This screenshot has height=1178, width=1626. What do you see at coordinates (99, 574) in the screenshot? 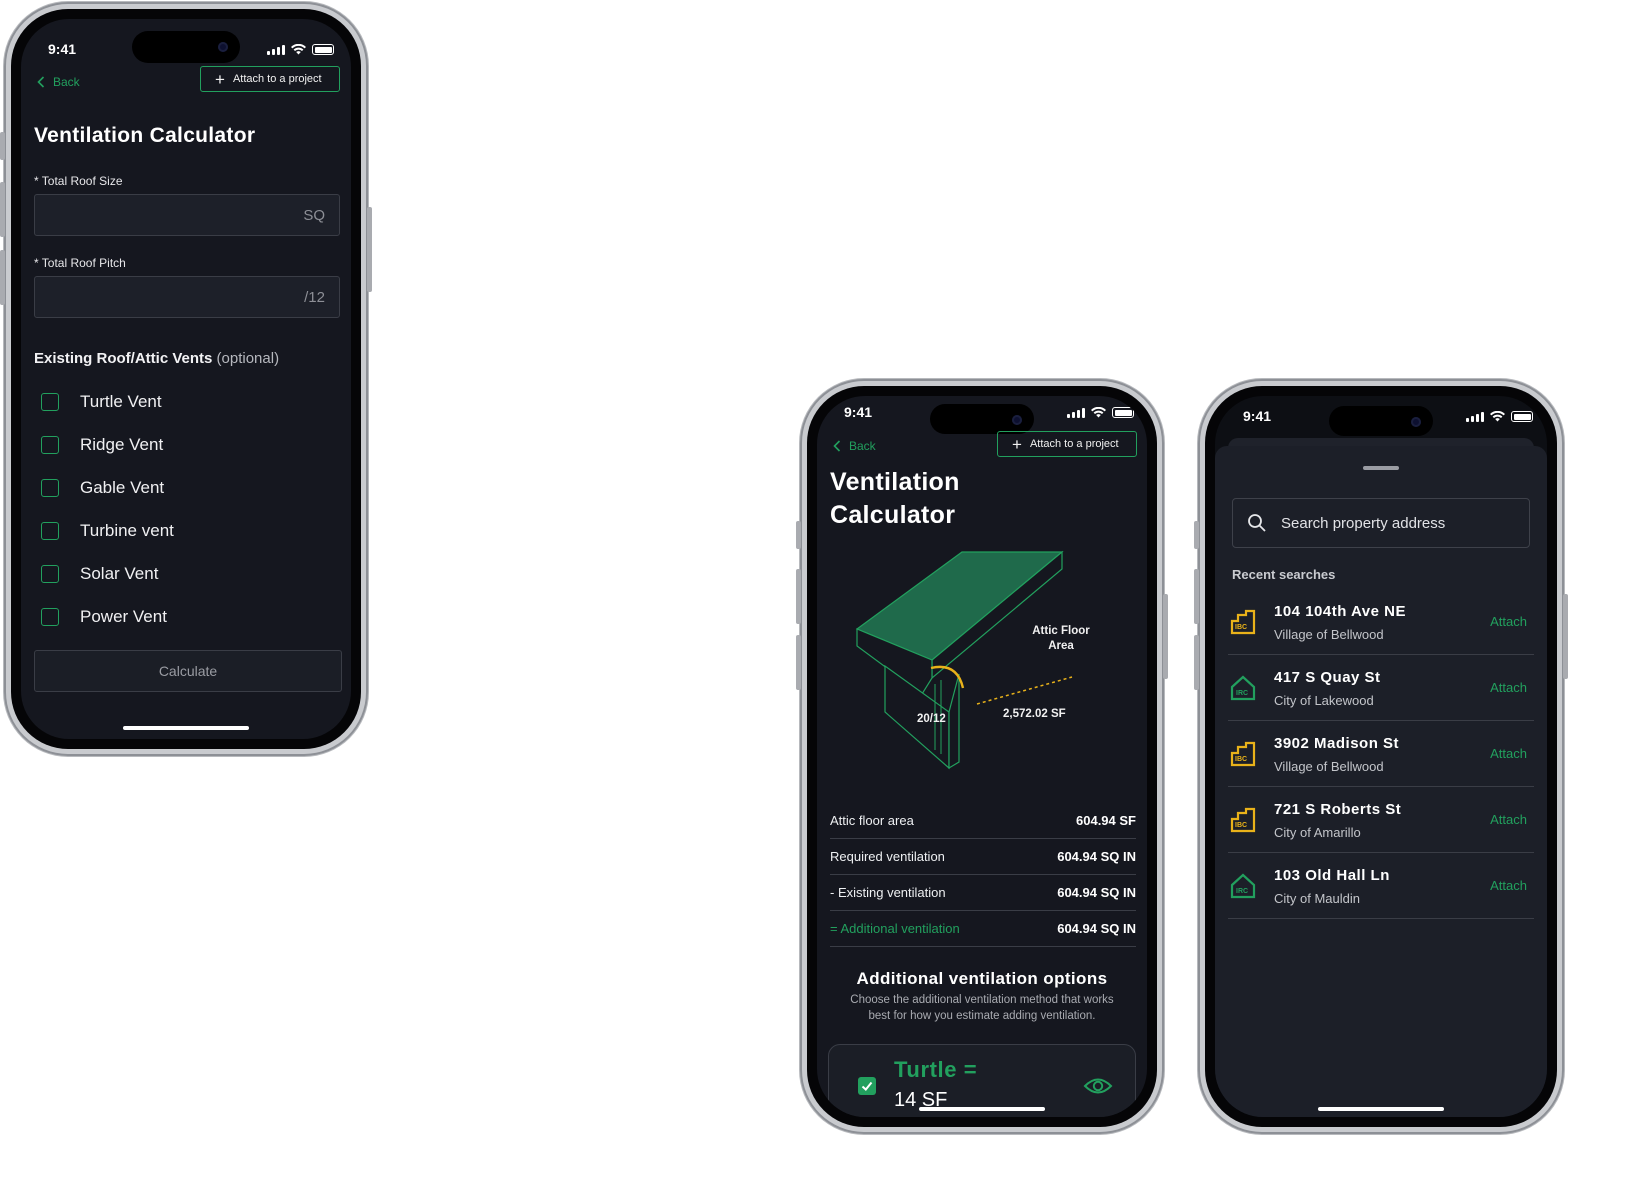
I see `vent-option-solar: Solar Vent` at bounding box center [99, 574].